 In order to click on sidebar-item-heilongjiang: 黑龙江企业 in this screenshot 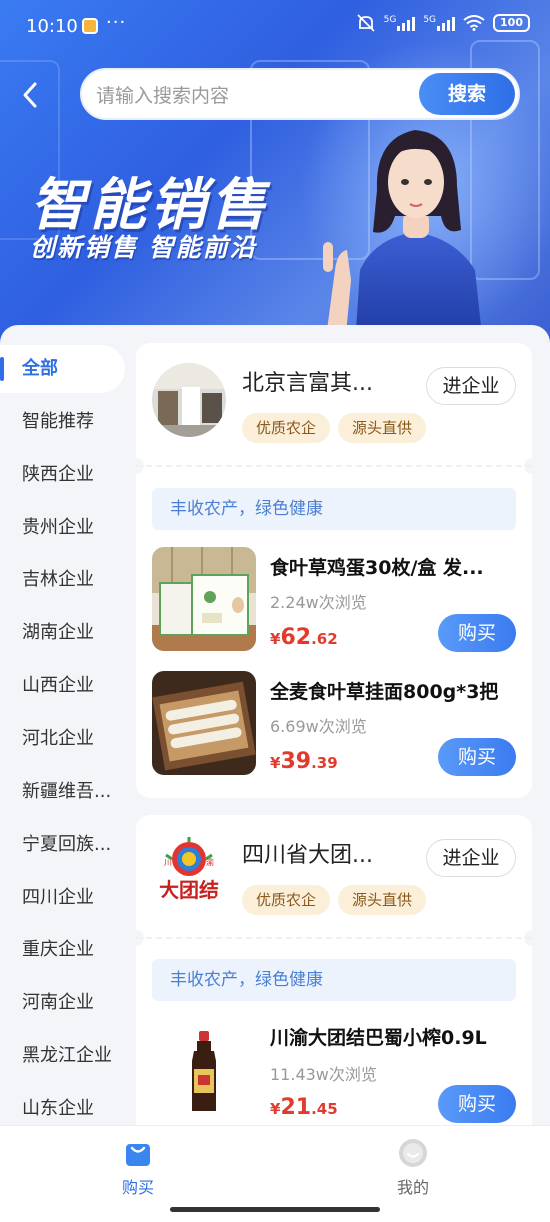, I will do `click(62, 1056)`.